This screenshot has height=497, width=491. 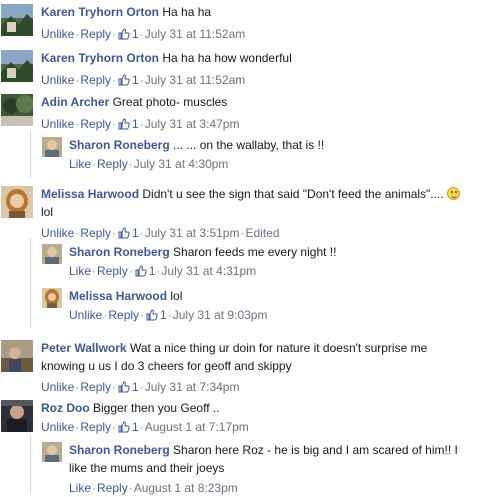 I want to click on comment-text: Bigger then you Geoff .., so click(x=156, y=408).